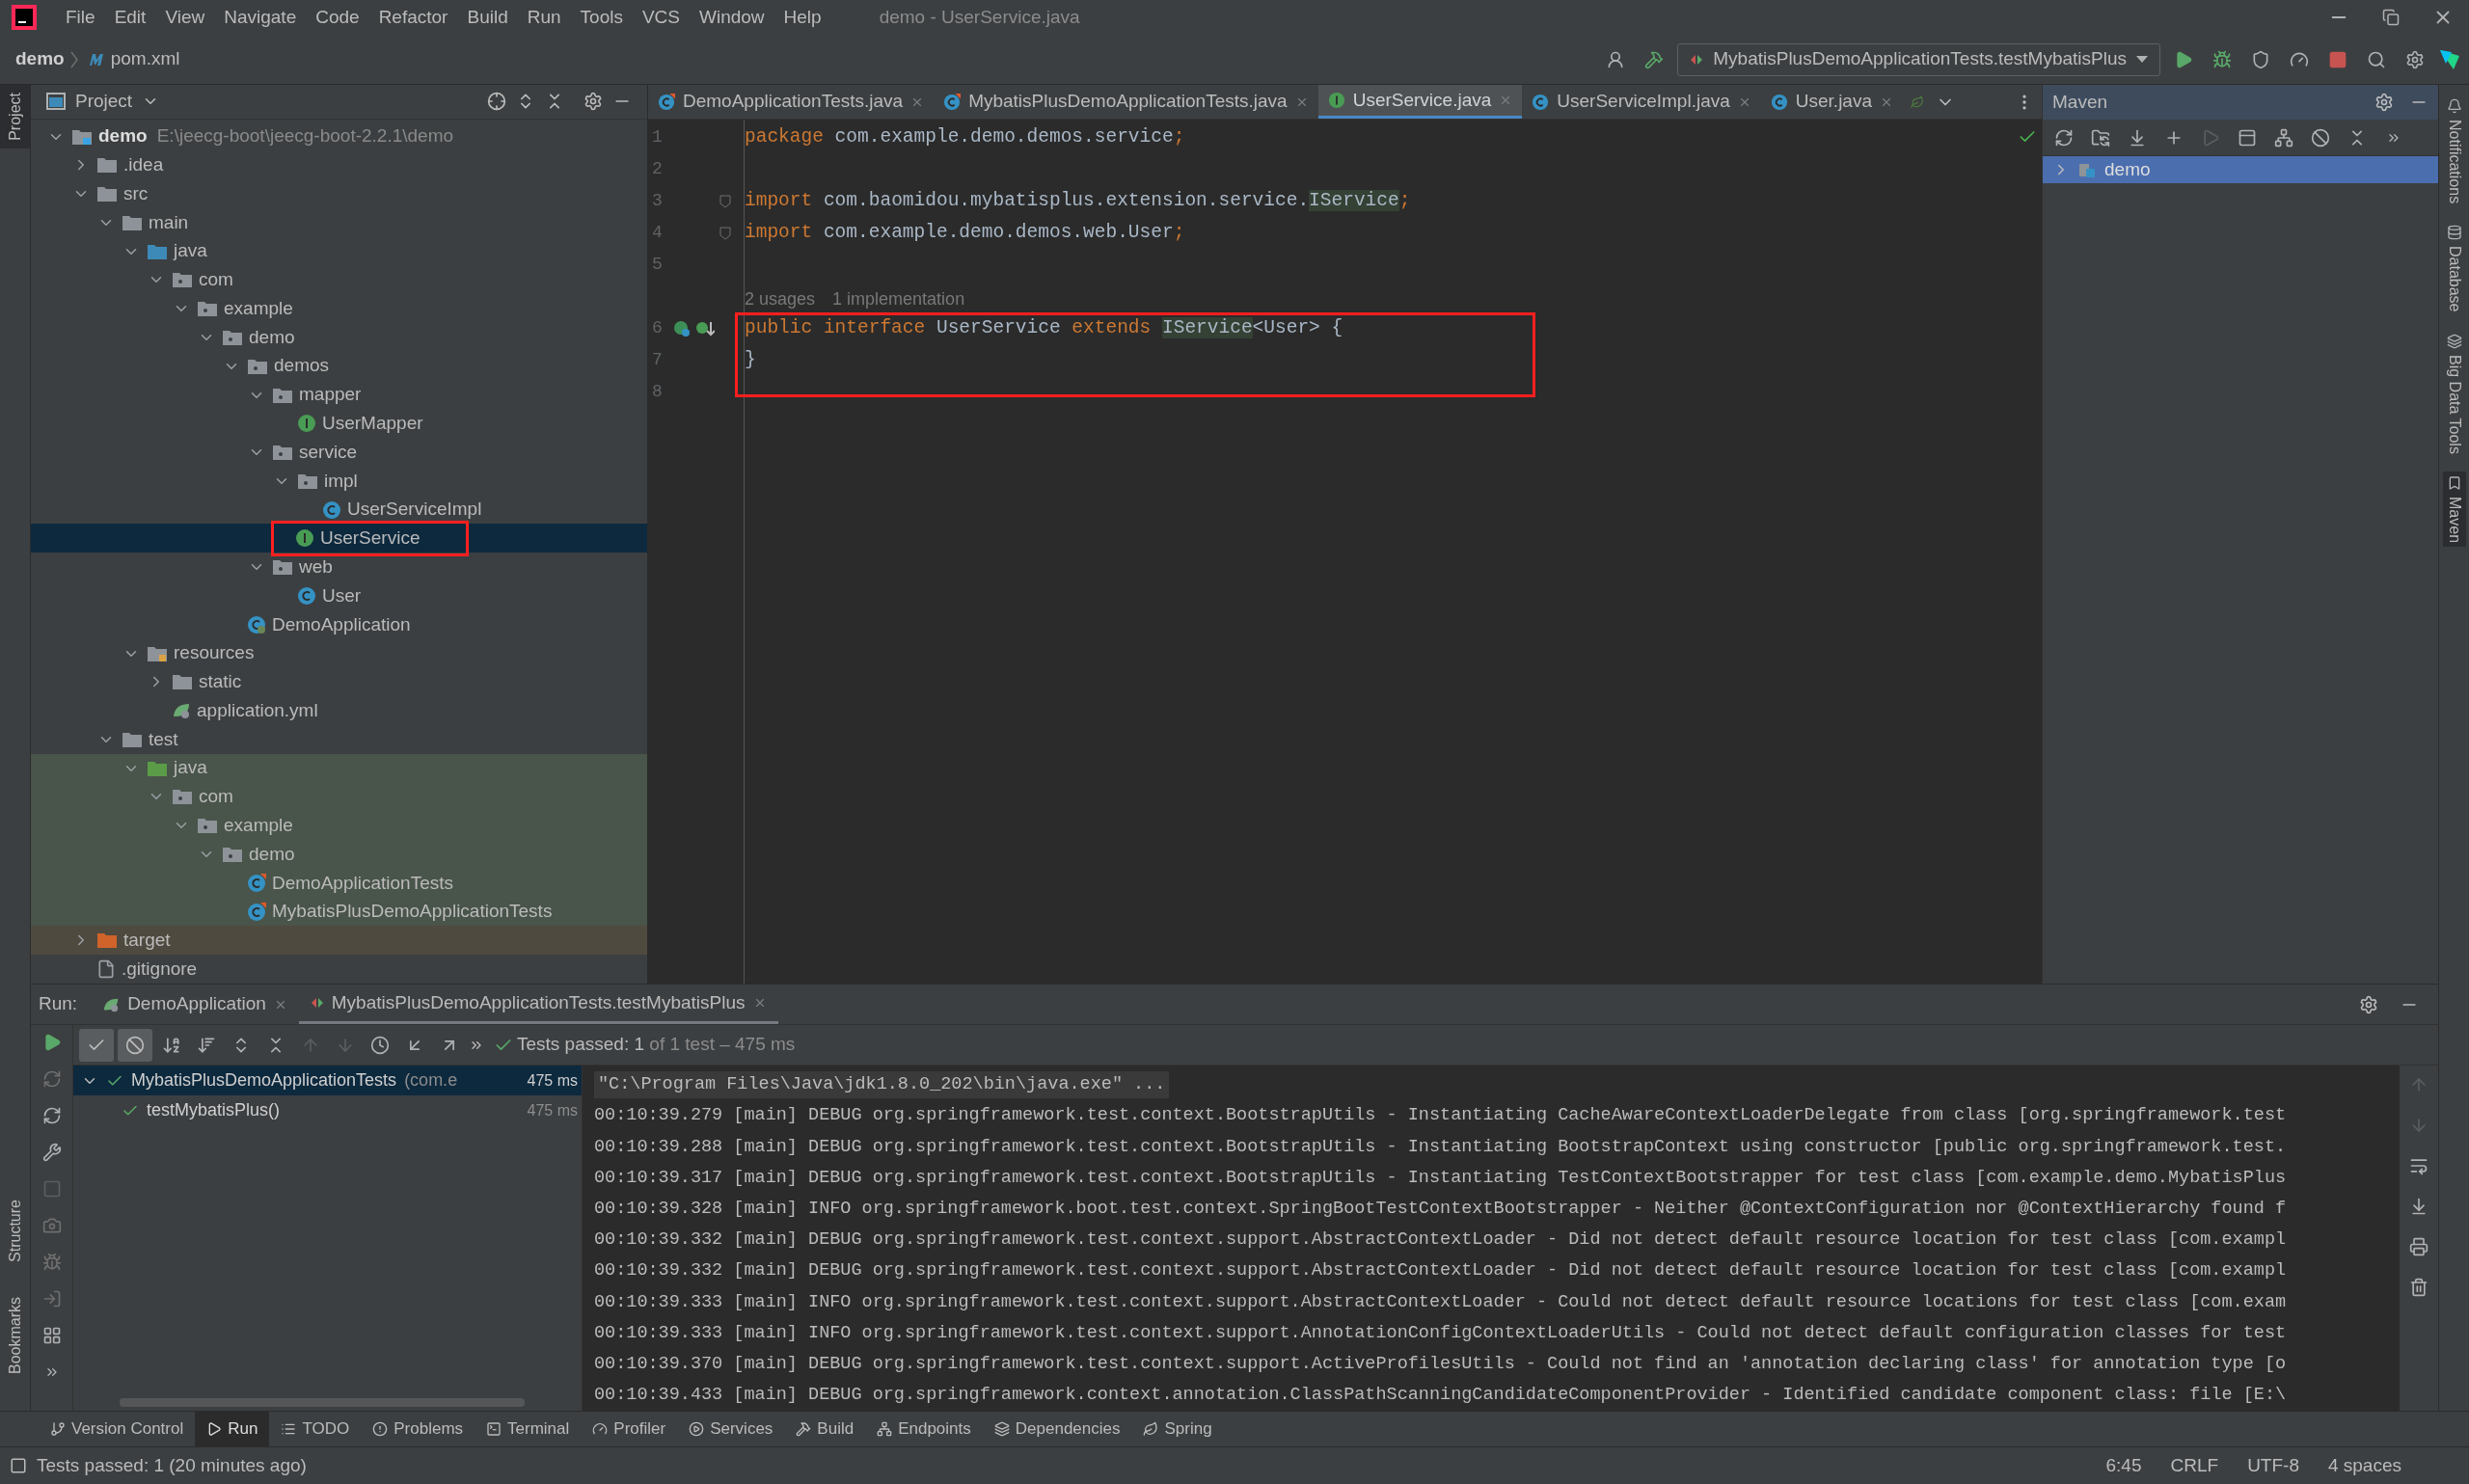  Describe the element at coordinates (339, 510) in the screenshot. I see `tree-item: UserServiceImpl` at that location.